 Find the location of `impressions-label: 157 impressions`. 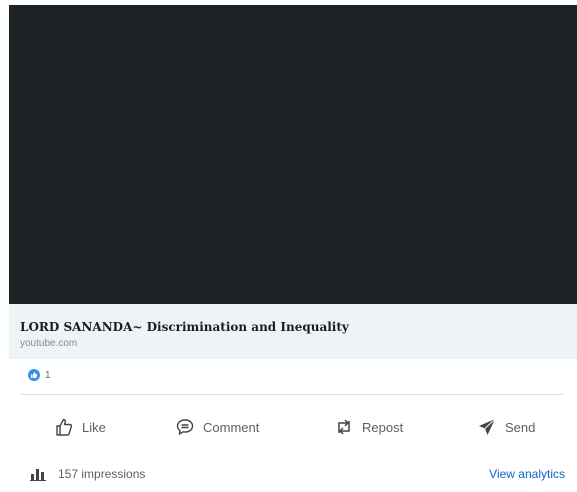

impressions-label: 157 impressions is located at coordinates (102, 474).